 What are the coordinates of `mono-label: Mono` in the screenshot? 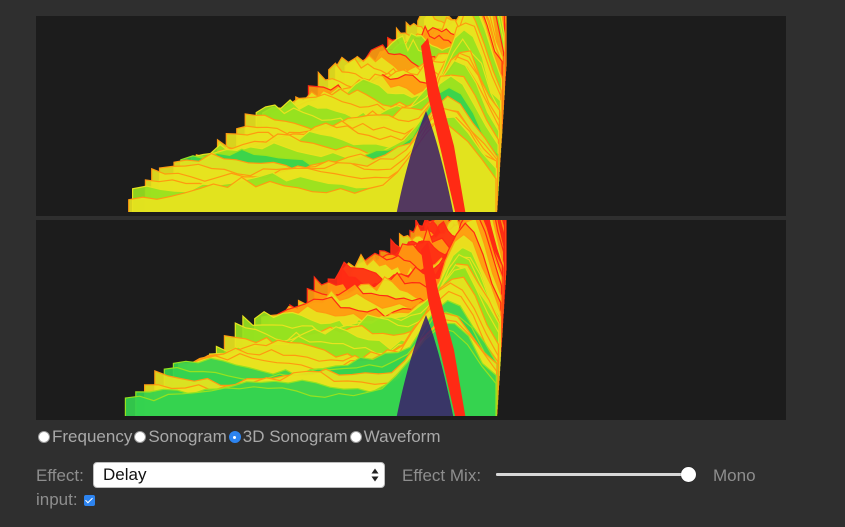 It's located at (734, 475).